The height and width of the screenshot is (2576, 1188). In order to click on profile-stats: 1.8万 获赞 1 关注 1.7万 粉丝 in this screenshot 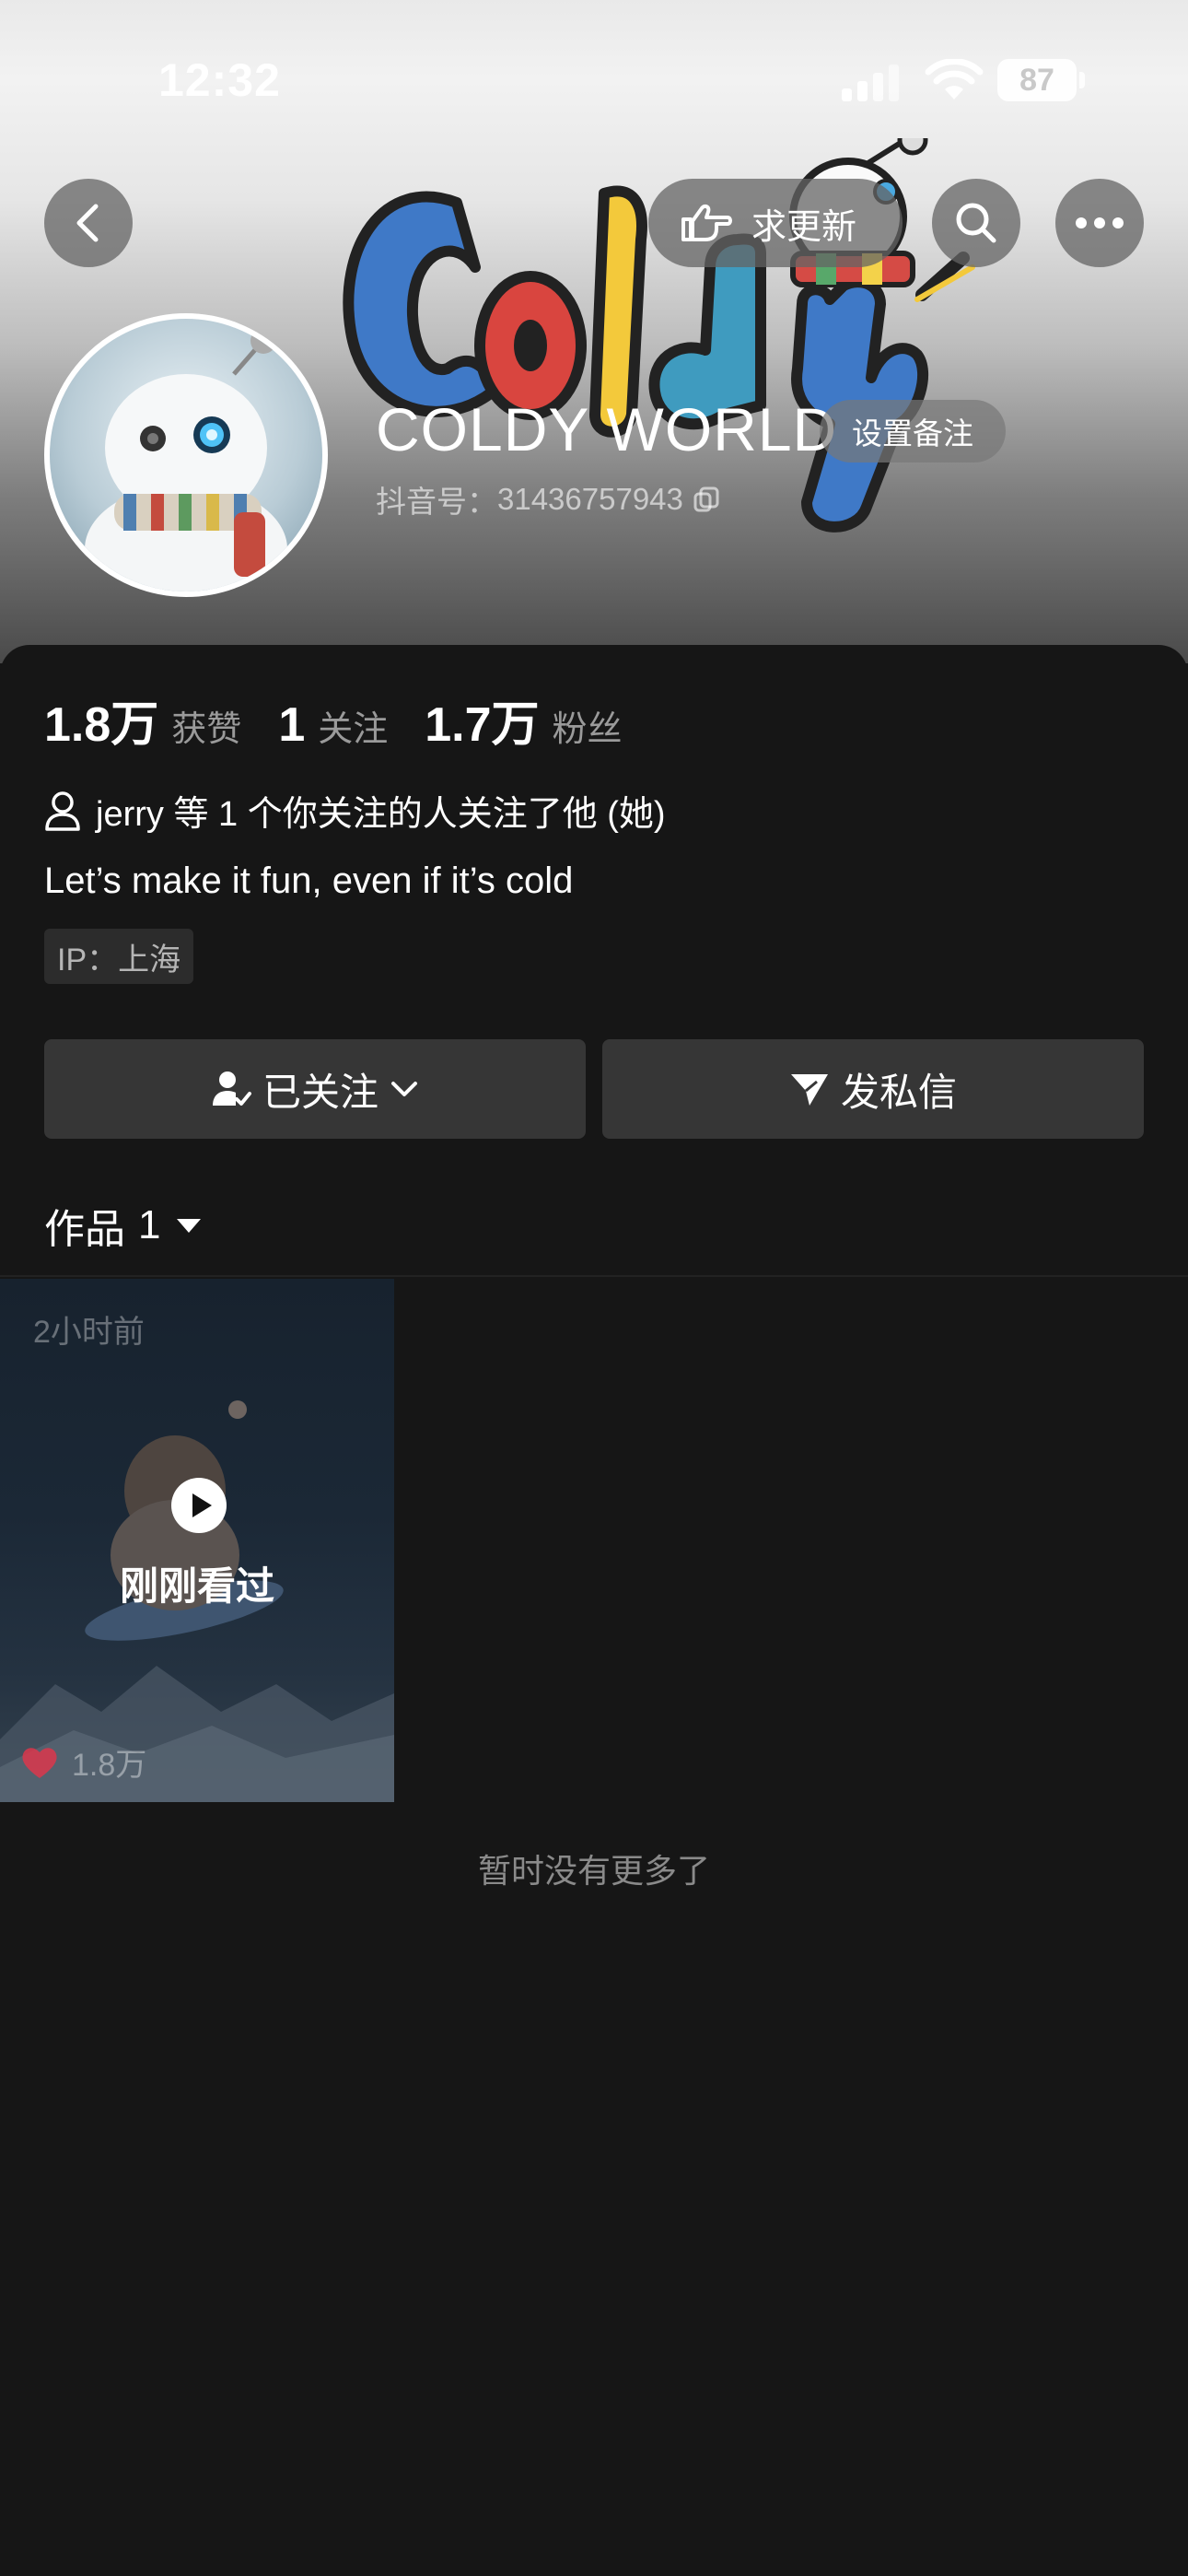, I will do `click(352, 720)`.